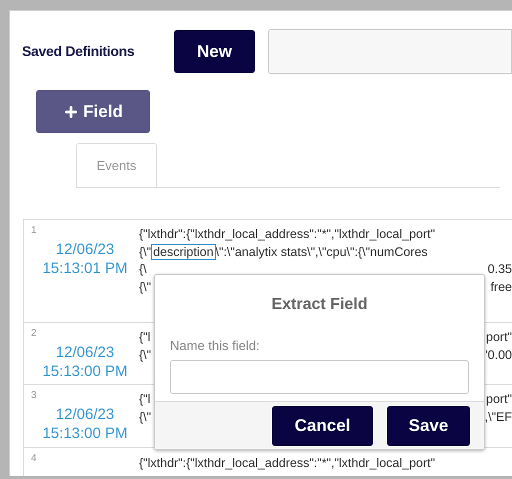  What do you see at coordinates (143, 269) in the screenshot?
I see `log-line: {\` at bounding box center [143, 269].